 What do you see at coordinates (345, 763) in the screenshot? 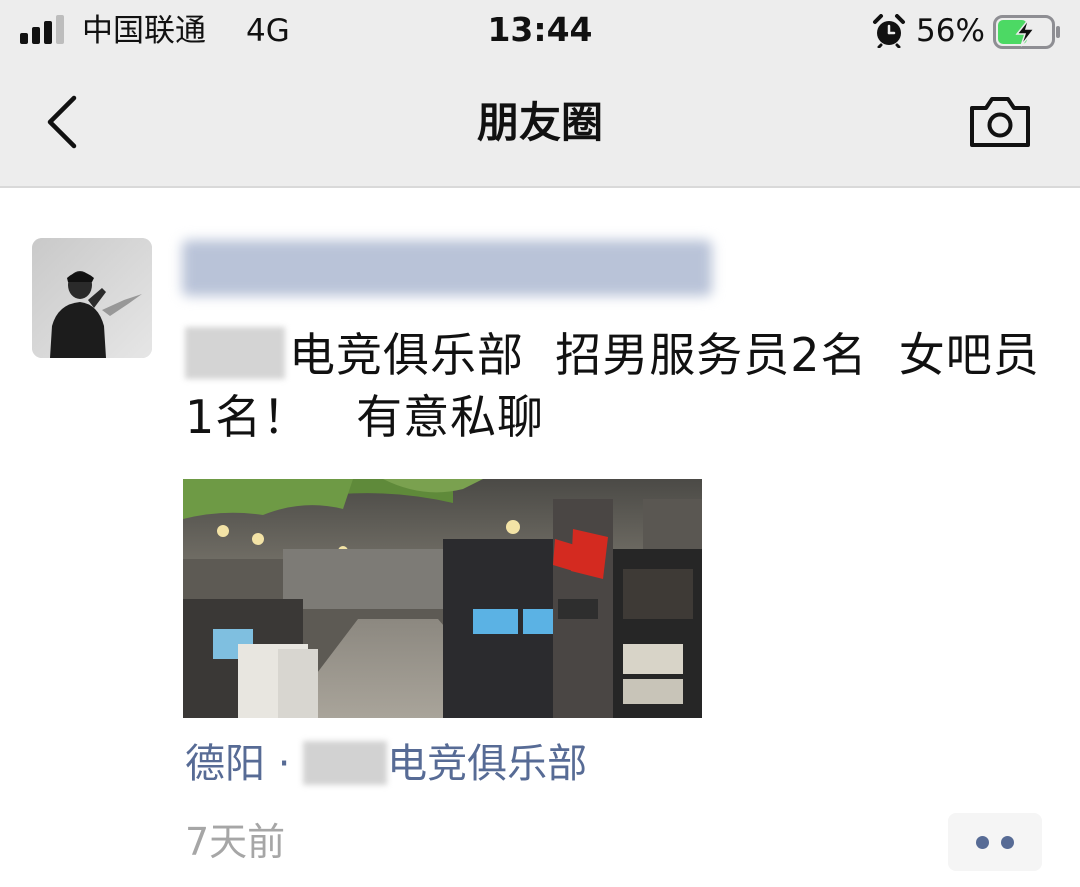
I see `redacted-location-name` at bounding box center [345, 763].